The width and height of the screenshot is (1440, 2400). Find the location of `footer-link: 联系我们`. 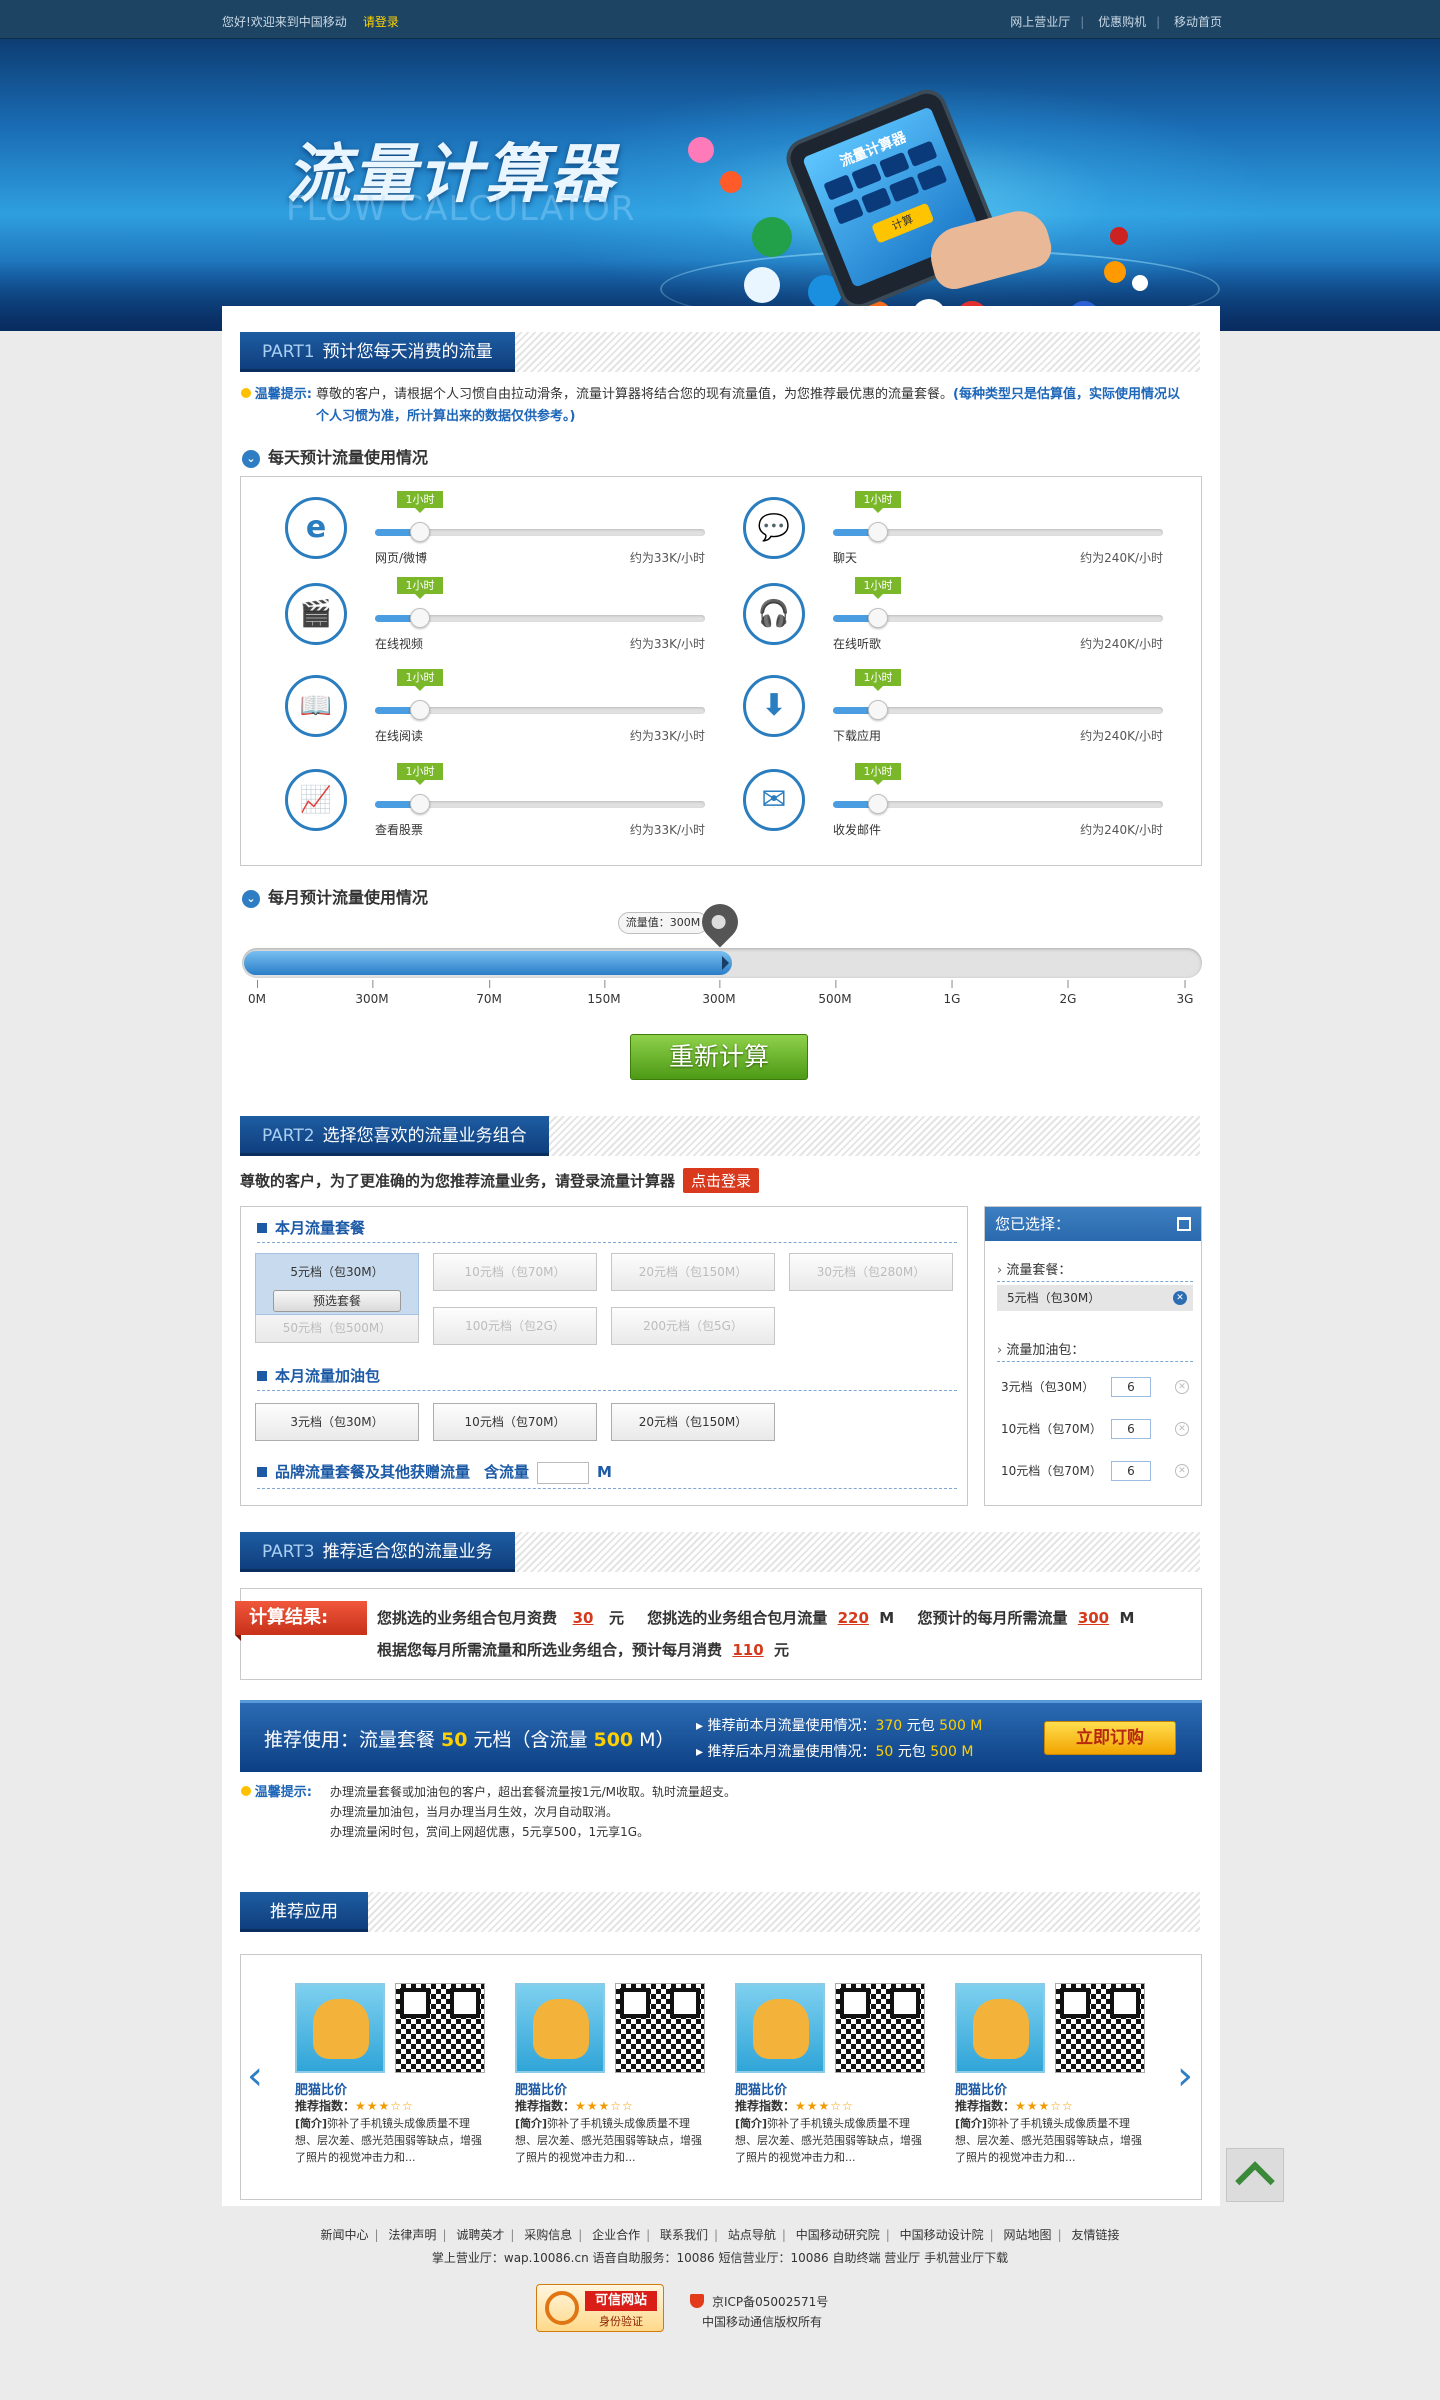

footer-link: 联系我们 is located at coordinates (684, 2235).